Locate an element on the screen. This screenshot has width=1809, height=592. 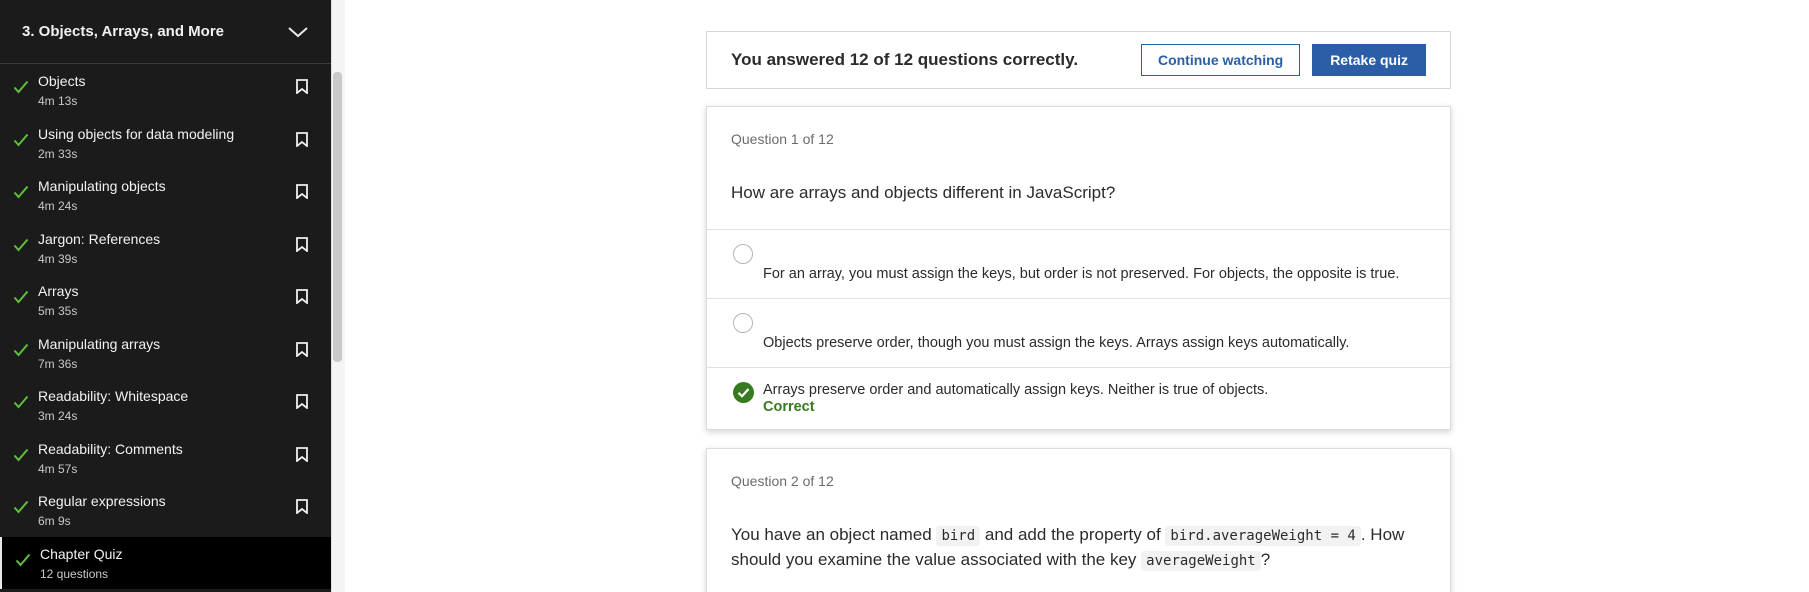
retake-quiz-button: Retake quiz is located at coordinates (1369, 60).